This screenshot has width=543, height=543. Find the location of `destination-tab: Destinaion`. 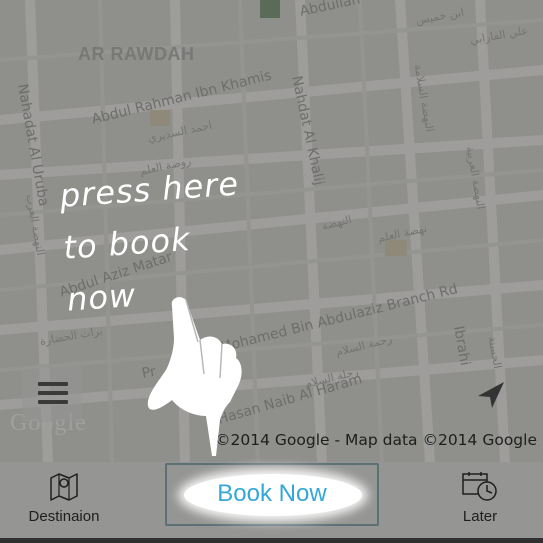

destination-tab: Destinaion is located at coordinates (64, 497).